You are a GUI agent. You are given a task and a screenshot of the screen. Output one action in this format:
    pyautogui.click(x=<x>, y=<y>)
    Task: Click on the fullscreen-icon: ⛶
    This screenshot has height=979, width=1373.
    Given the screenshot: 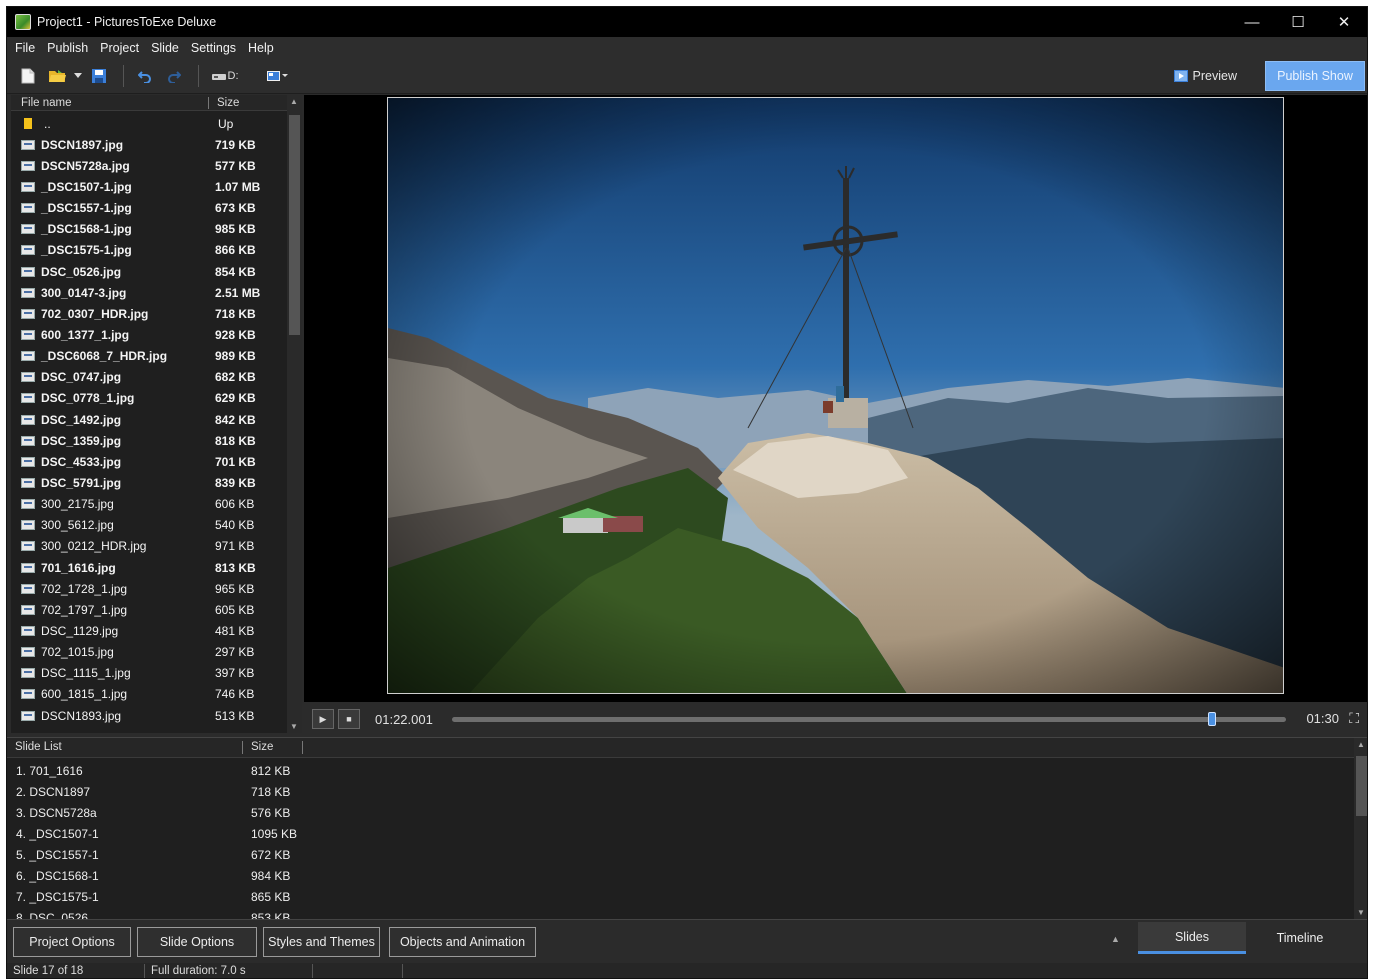 What is the action you would take?
    pyautogui.click(x=1354, y=718)
    